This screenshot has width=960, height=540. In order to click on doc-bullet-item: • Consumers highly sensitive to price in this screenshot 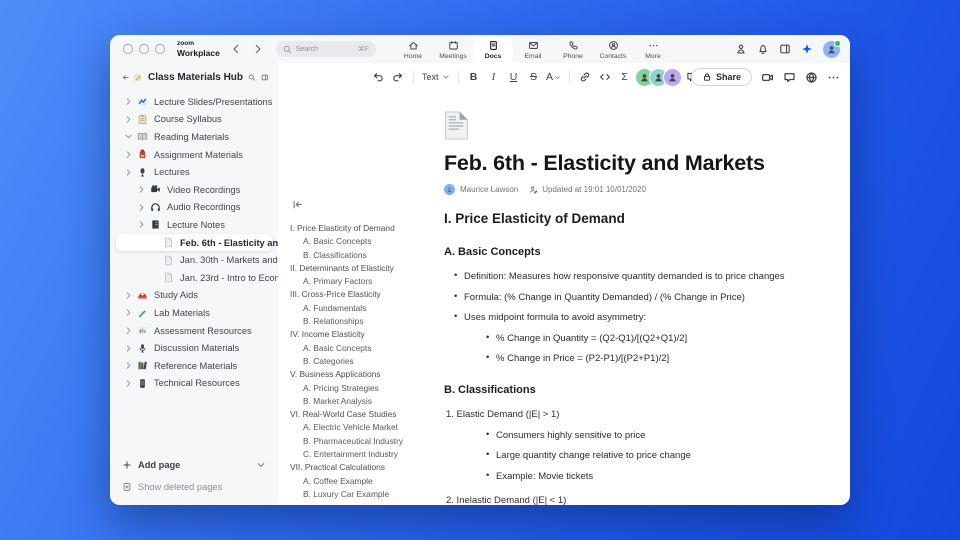, I will do `click(635, 435)`.